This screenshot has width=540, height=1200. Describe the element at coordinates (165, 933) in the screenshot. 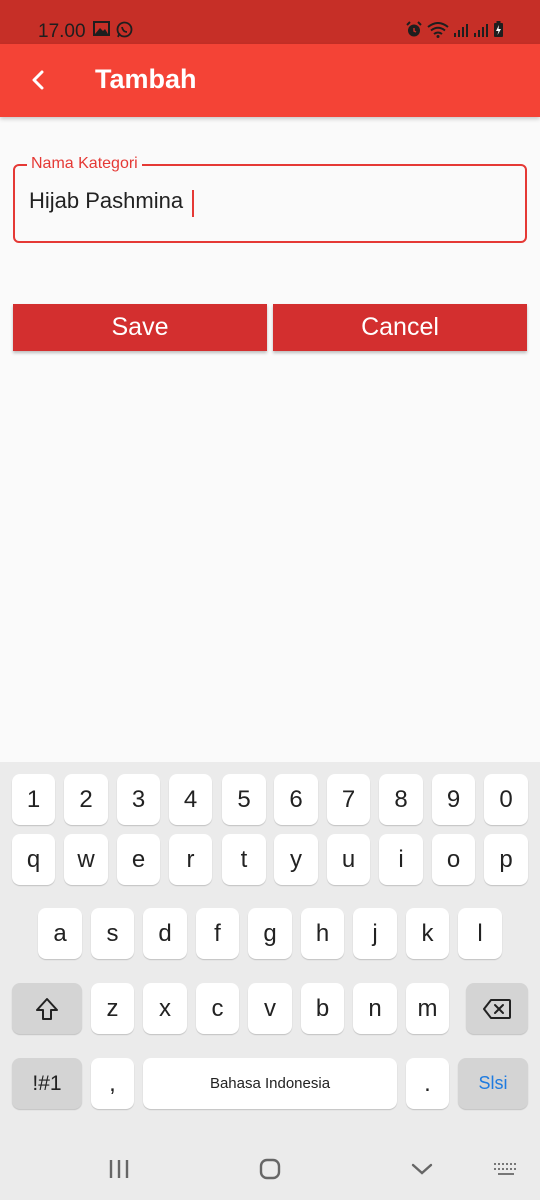

I see `key-d: d` at that location.